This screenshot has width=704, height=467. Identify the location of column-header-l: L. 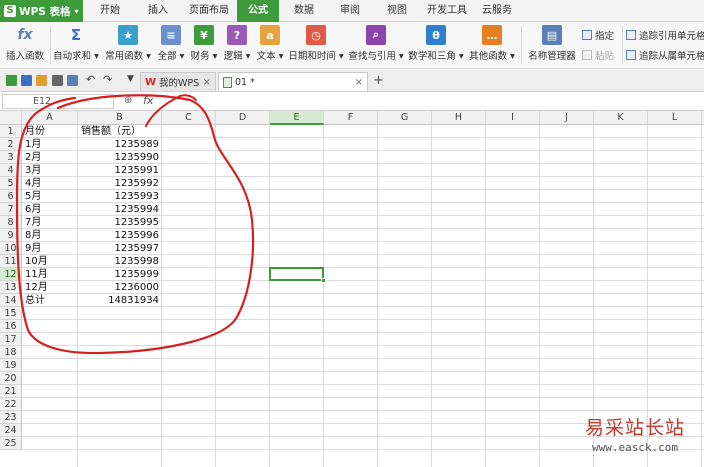
(675, 118).